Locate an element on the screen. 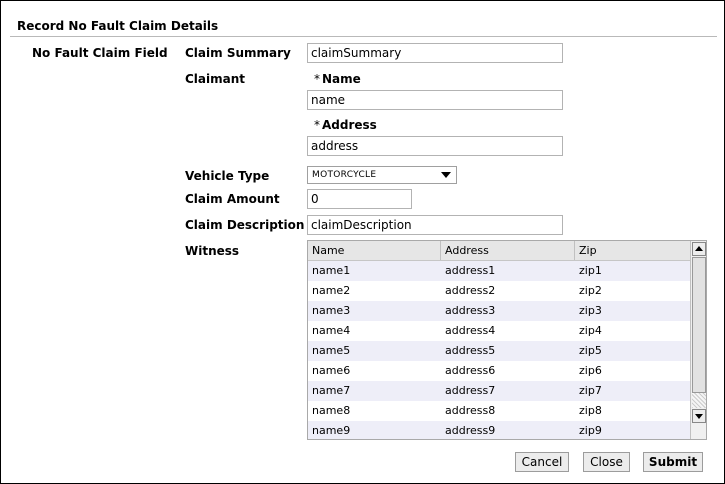  claimant-name-label: * Name is located at coordinates (337, 79).